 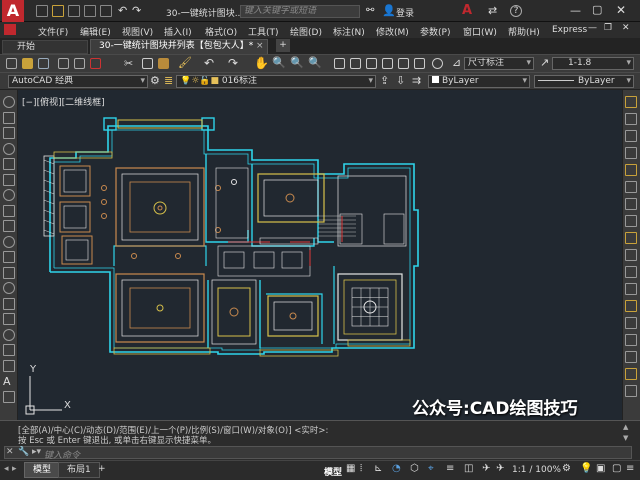 What do you see at coordinates (78, 81) in the screenshot?
I see `workspace-select: AutoCAD 经典 ▾` at bounding box center [78, 81].